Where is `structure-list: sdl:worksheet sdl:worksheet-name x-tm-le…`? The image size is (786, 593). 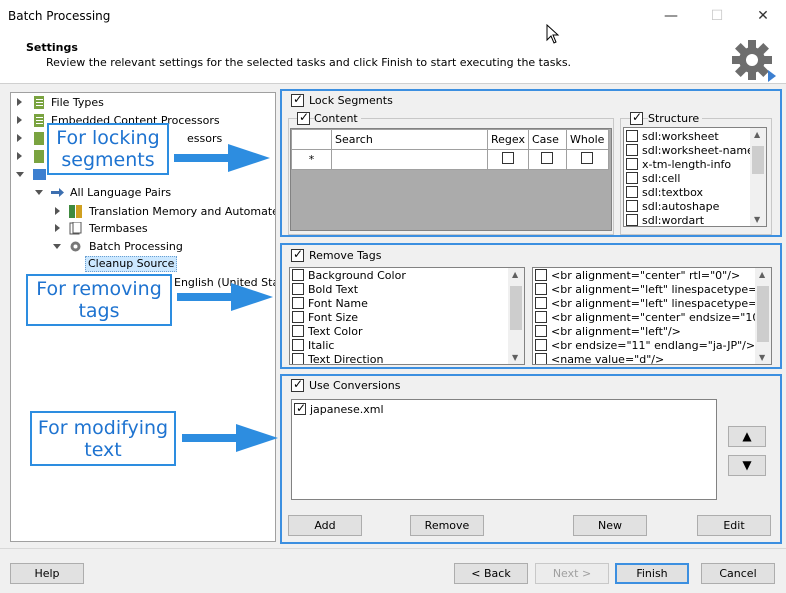
structure-list: sdl:worksheet sdl:worksheet-name x-tm-le… is located at coordinates (695, 177).